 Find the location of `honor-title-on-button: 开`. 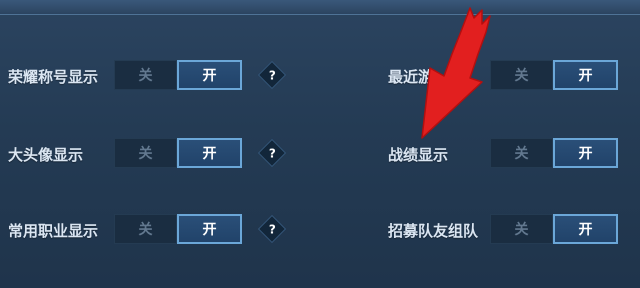

honor-title-on-button: 开 is located at coordinates (209, 75).